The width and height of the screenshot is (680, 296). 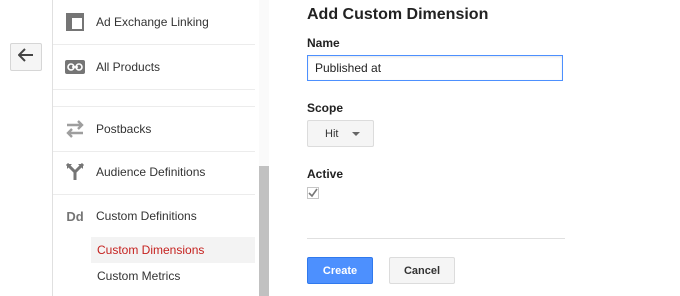 What do you see at coordinates (340, 133) in the screenshot?
I see `scope-select: Hit` at bounding box center [340, 133].